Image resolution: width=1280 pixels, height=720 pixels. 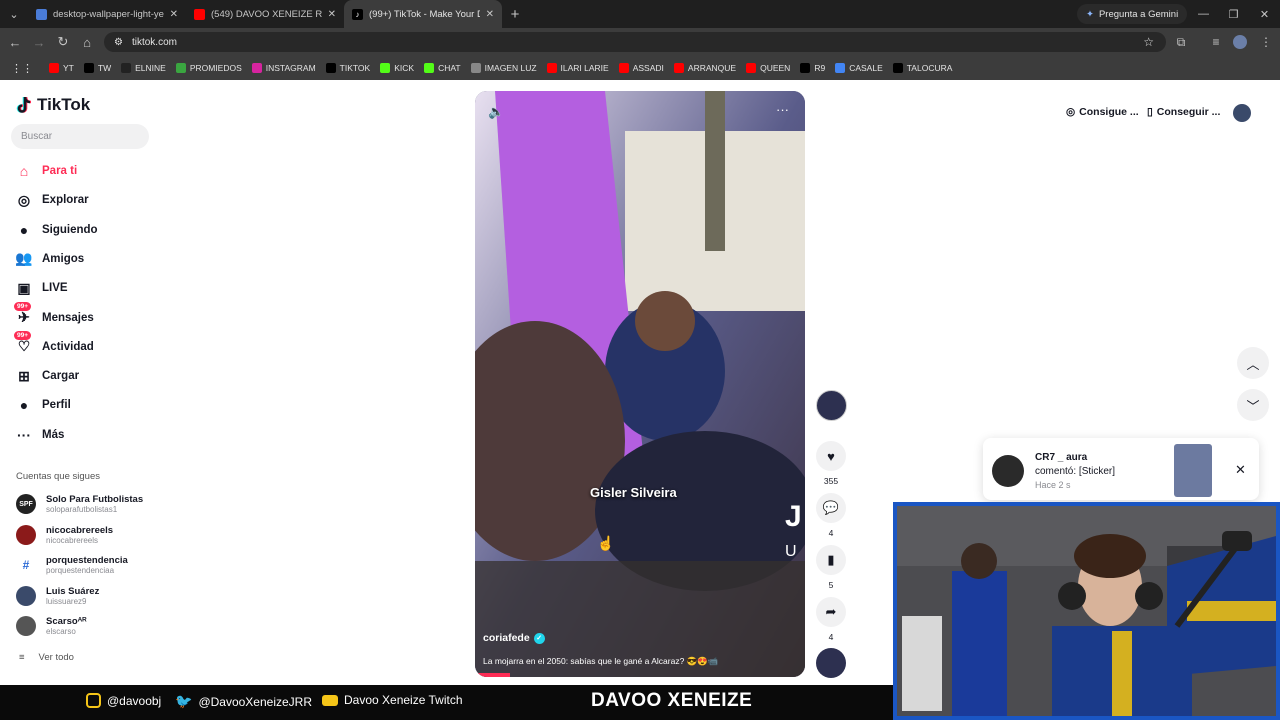 What do you see at coordinates (812, 68) in the screenshot?
I see `bookmark-item: R9` at bounding box center [812, 68].